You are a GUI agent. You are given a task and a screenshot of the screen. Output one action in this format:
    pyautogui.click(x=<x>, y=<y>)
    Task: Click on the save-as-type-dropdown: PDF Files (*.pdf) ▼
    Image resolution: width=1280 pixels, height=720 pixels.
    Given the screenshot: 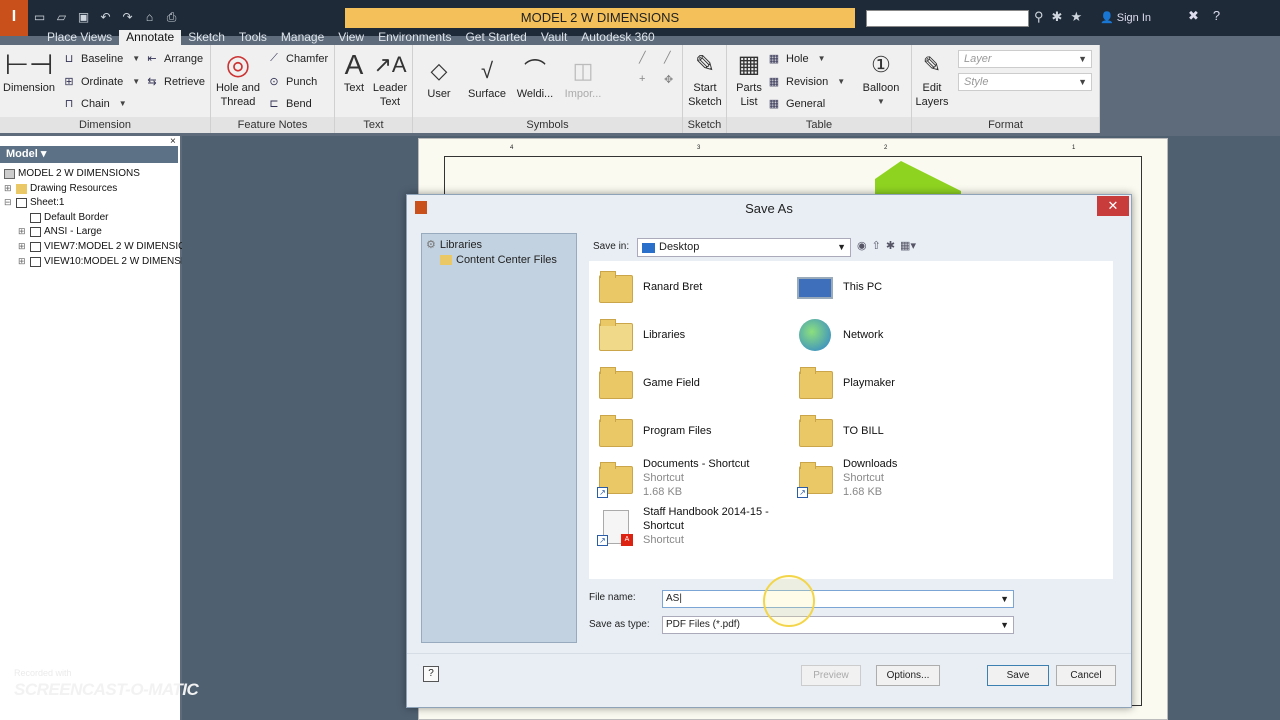 What is the action you would take?
    pyautogui.click(x=838, y=625)
    